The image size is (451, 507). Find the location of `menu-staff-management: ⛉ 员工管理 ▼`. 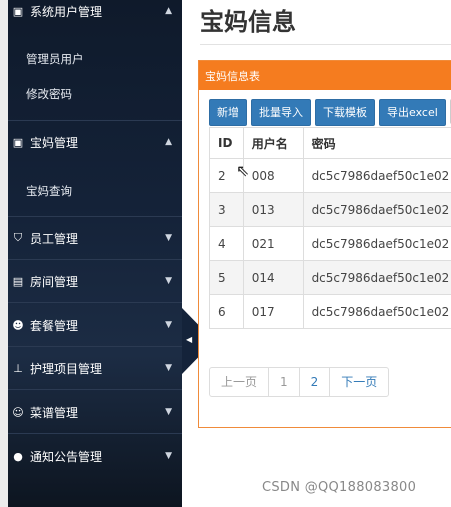

menu-staff-management: ⛉ 员工管理 ▼ is located at coordinates (95, 238).